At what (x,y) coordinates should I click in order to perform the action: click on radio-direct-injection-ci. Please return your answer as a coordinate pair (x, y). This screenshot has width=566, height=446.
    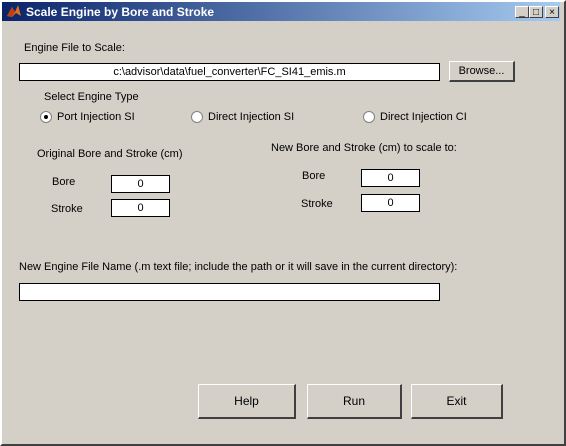
    Looking at the image, I should click on (369, 117).